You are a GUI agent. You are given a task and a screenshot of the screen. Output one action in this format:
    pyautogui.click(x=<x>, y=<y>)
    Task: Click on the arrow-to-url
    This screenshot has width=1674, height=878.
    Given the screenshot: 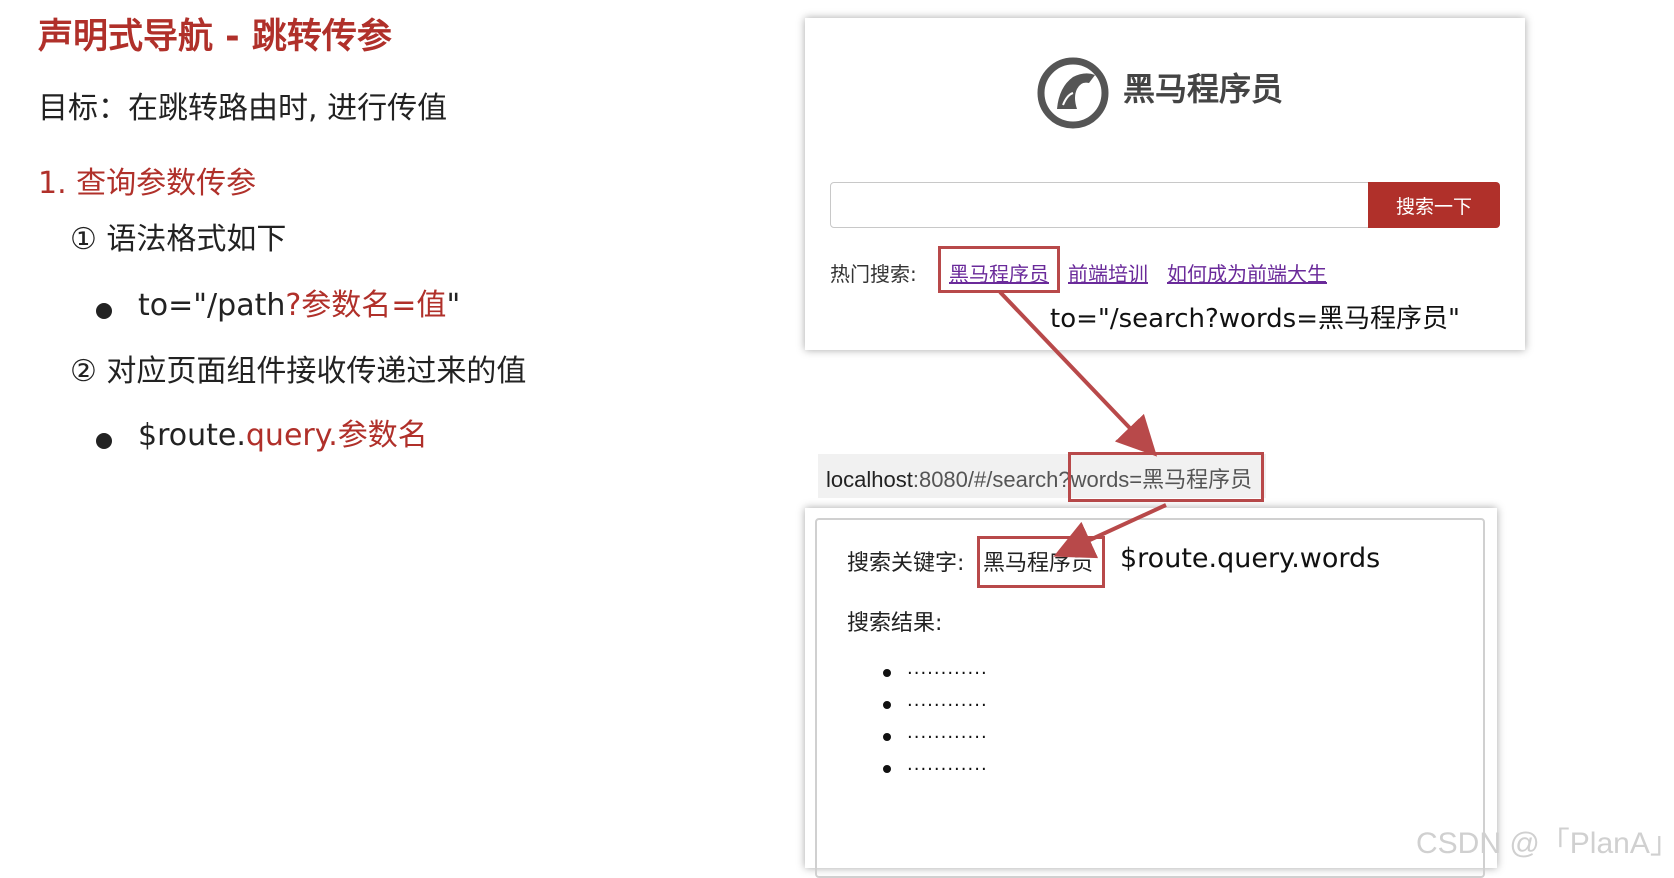 What is the action you would take?
    pyautogui.click(x=1078, y=373)
    